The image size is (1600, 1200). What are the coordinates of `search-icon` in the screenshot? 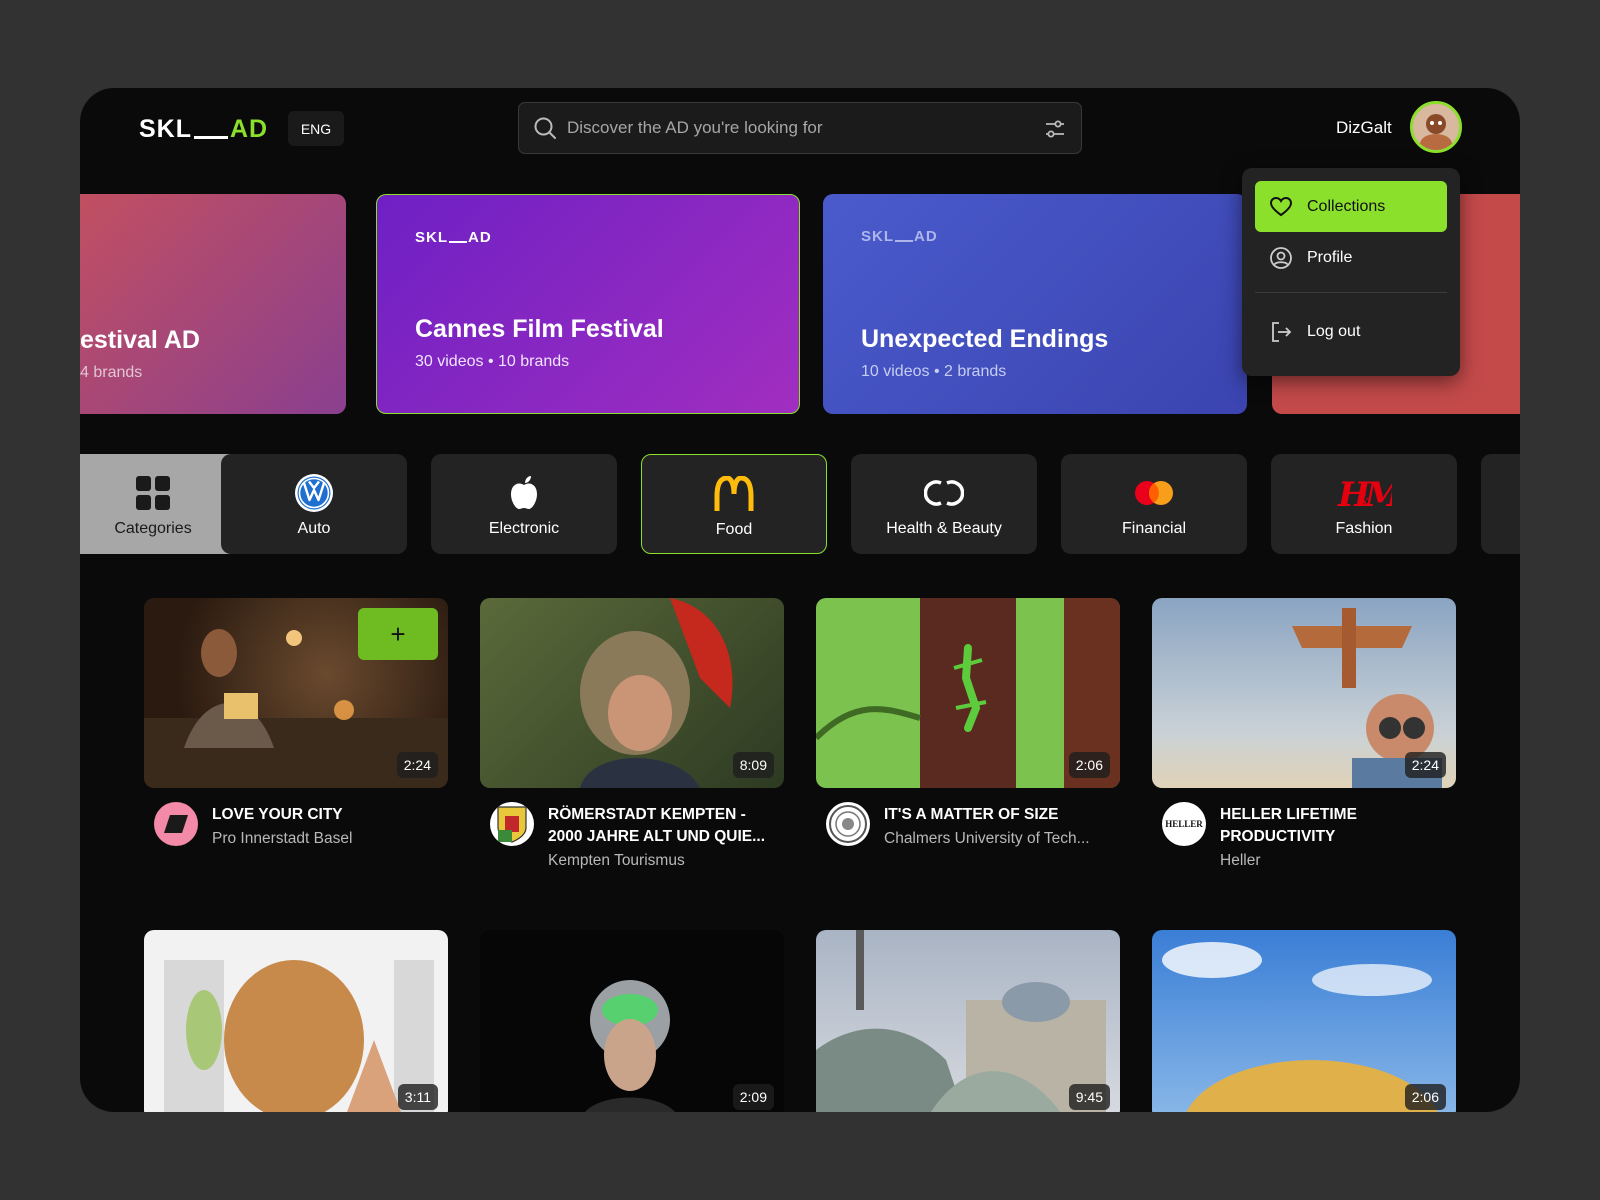 It's located at (545, 128).